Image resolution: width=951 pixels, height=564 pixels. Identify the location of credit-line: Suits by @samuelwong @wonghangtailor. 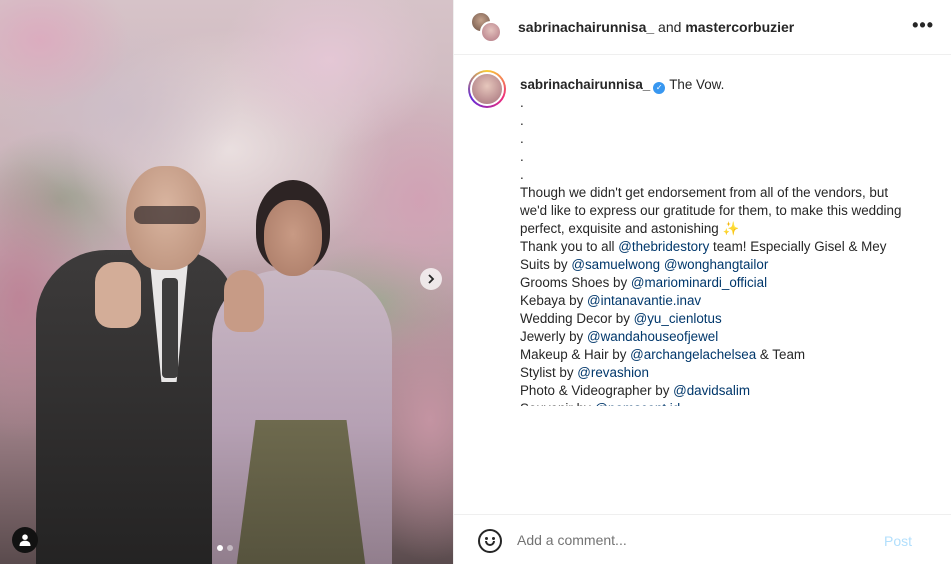
(730, 265).